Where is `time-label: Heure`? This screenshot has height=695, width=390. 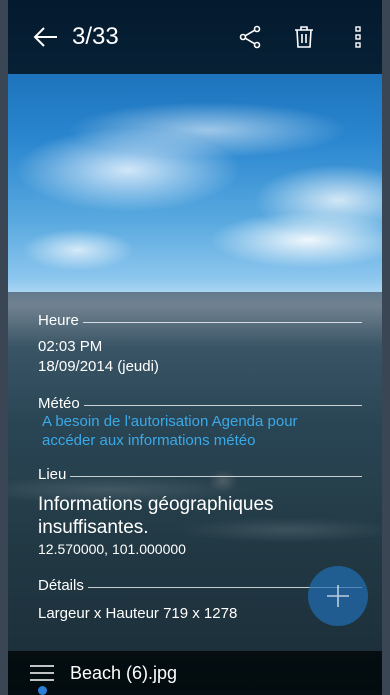 time-label: Heure is located at coordinates (58, 320).